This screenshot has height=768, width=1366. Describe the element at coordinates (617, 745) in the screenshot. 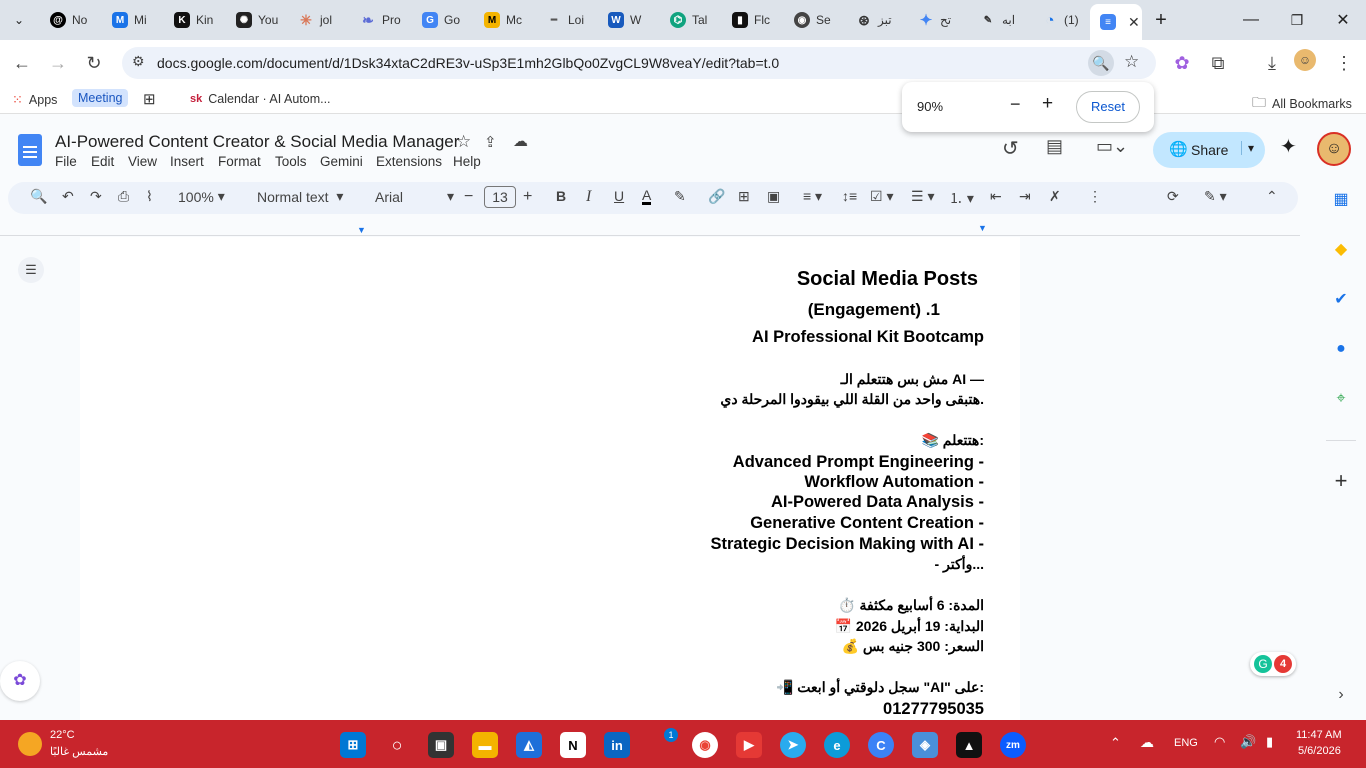

I see `linkedin-icon: in` at that location.